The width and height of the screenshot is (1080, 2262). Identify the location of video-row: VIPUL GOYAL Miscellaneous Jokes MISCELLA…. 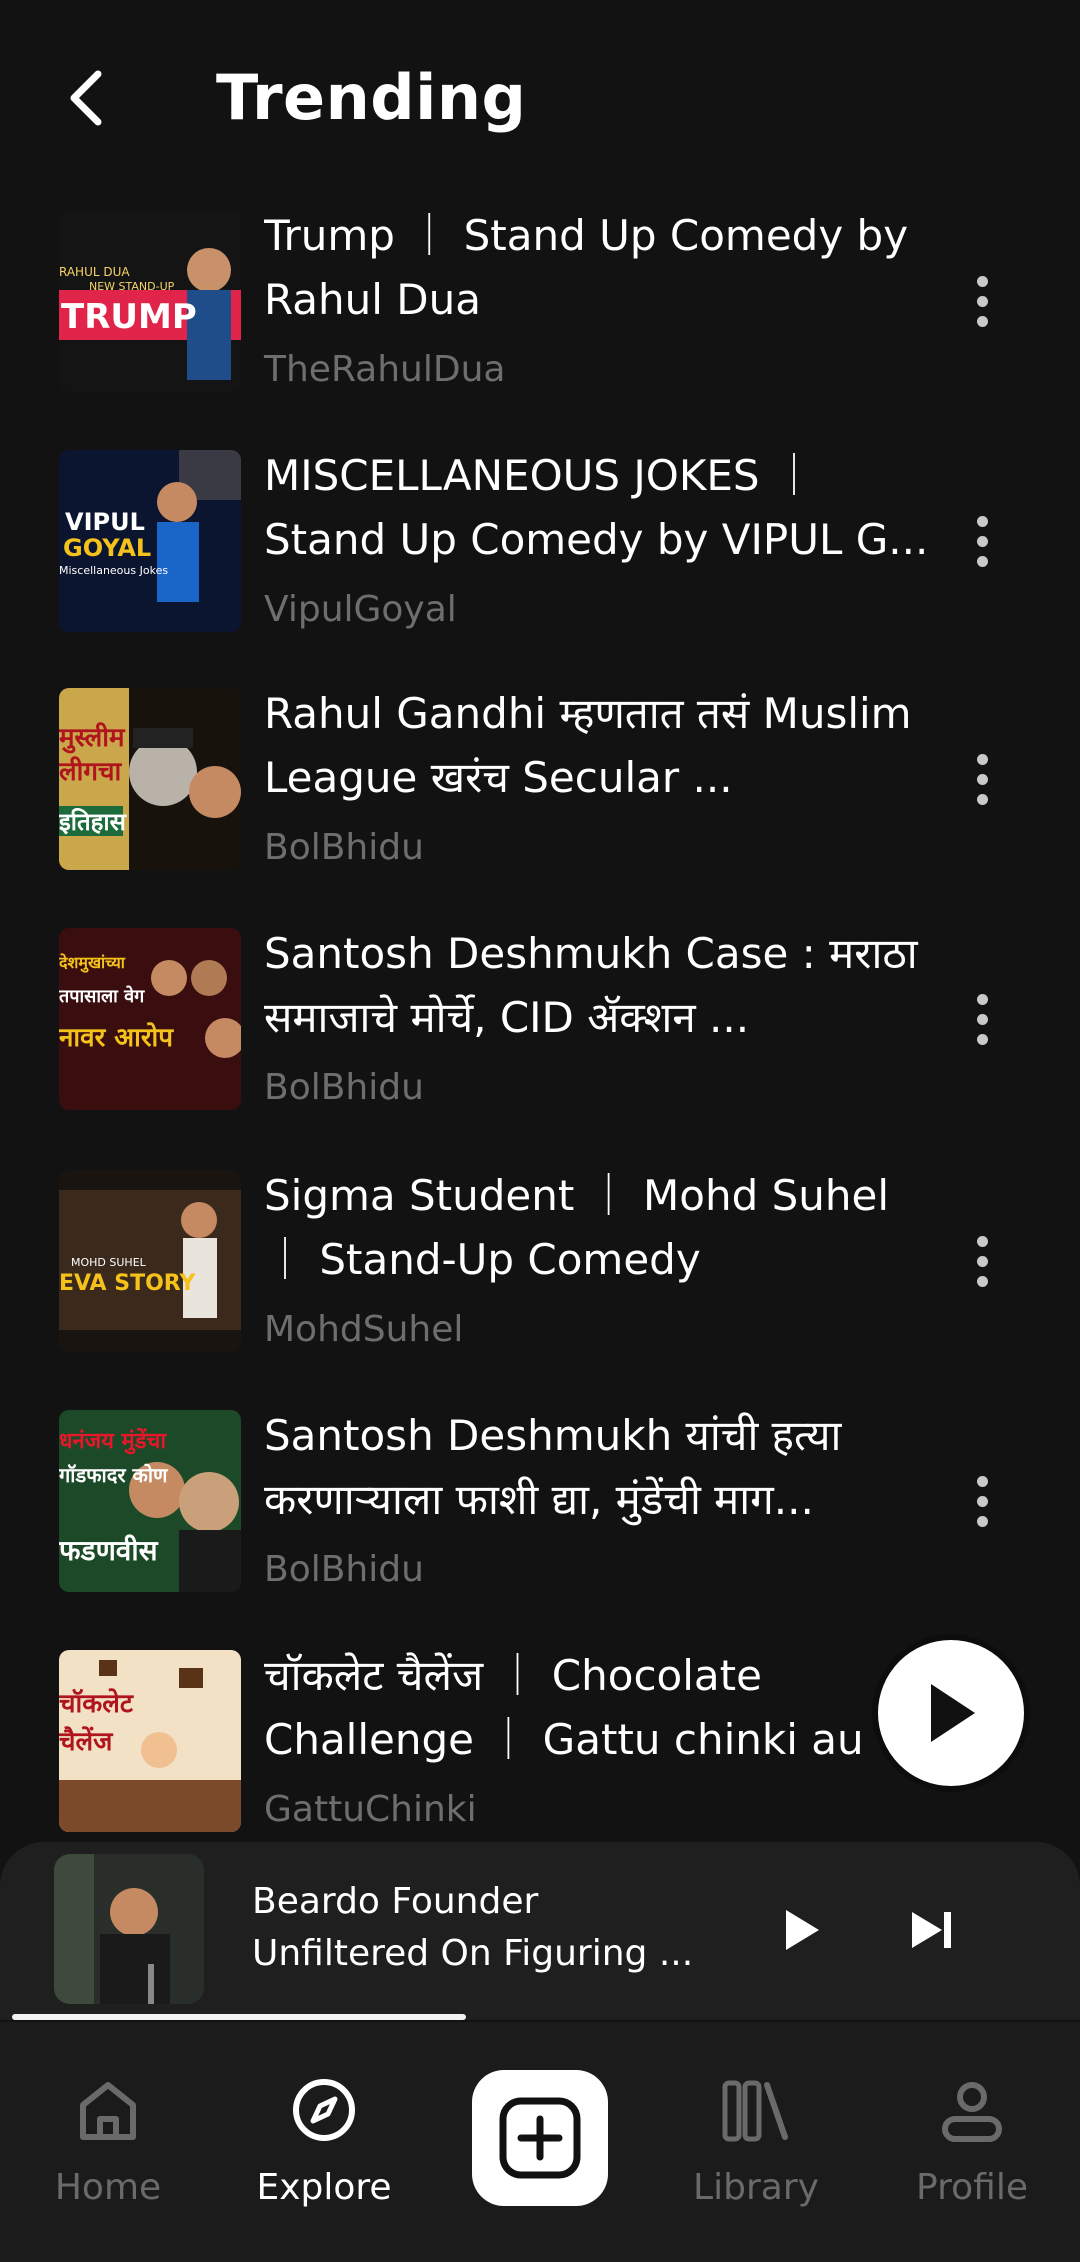
(540, 570).